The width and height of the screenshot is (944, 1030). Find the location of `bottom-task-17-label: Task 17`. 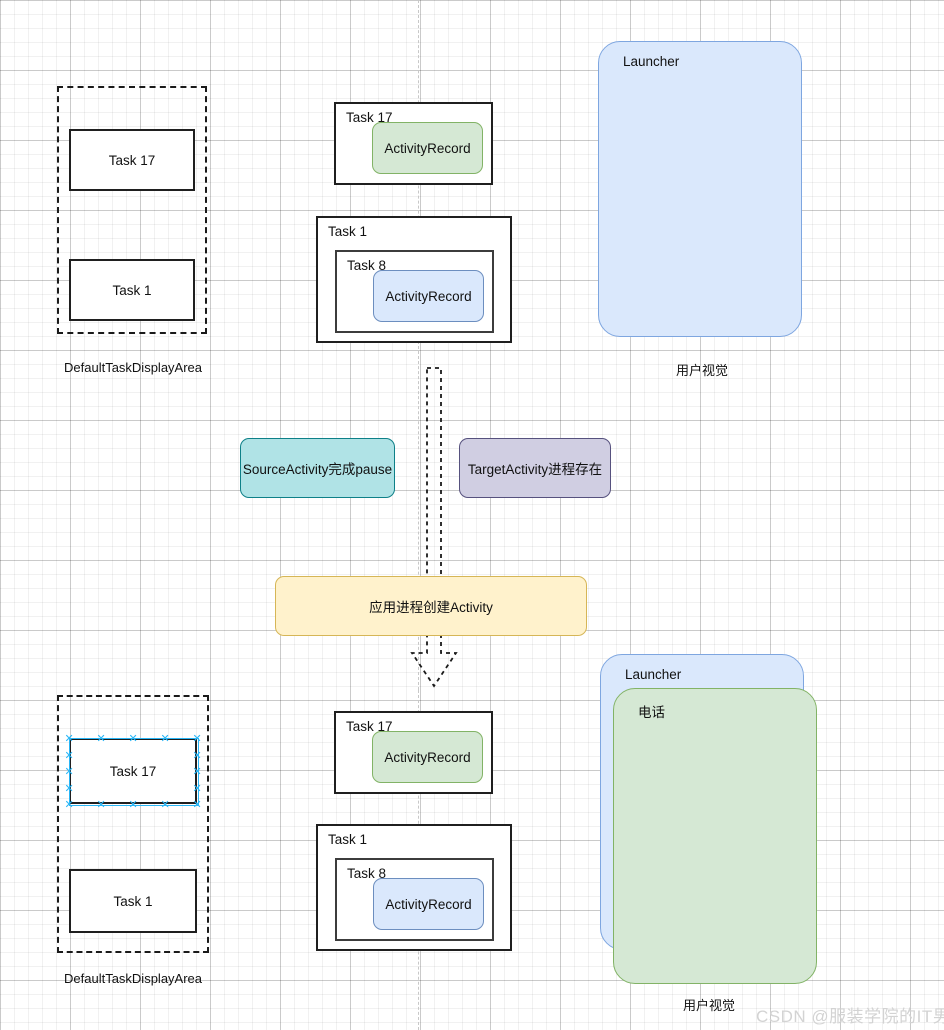

bottom-task-17-label: Task 17 is located at coordinates (133, 771).